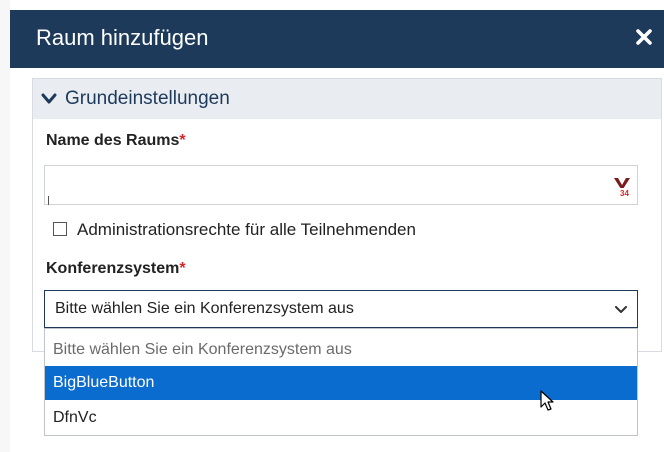 The width and height of the screenshot is (664, 452). What do you see at coordinates (48, 200) in the screenshot?
I see `text-caret` at bounding box center [48, 200].